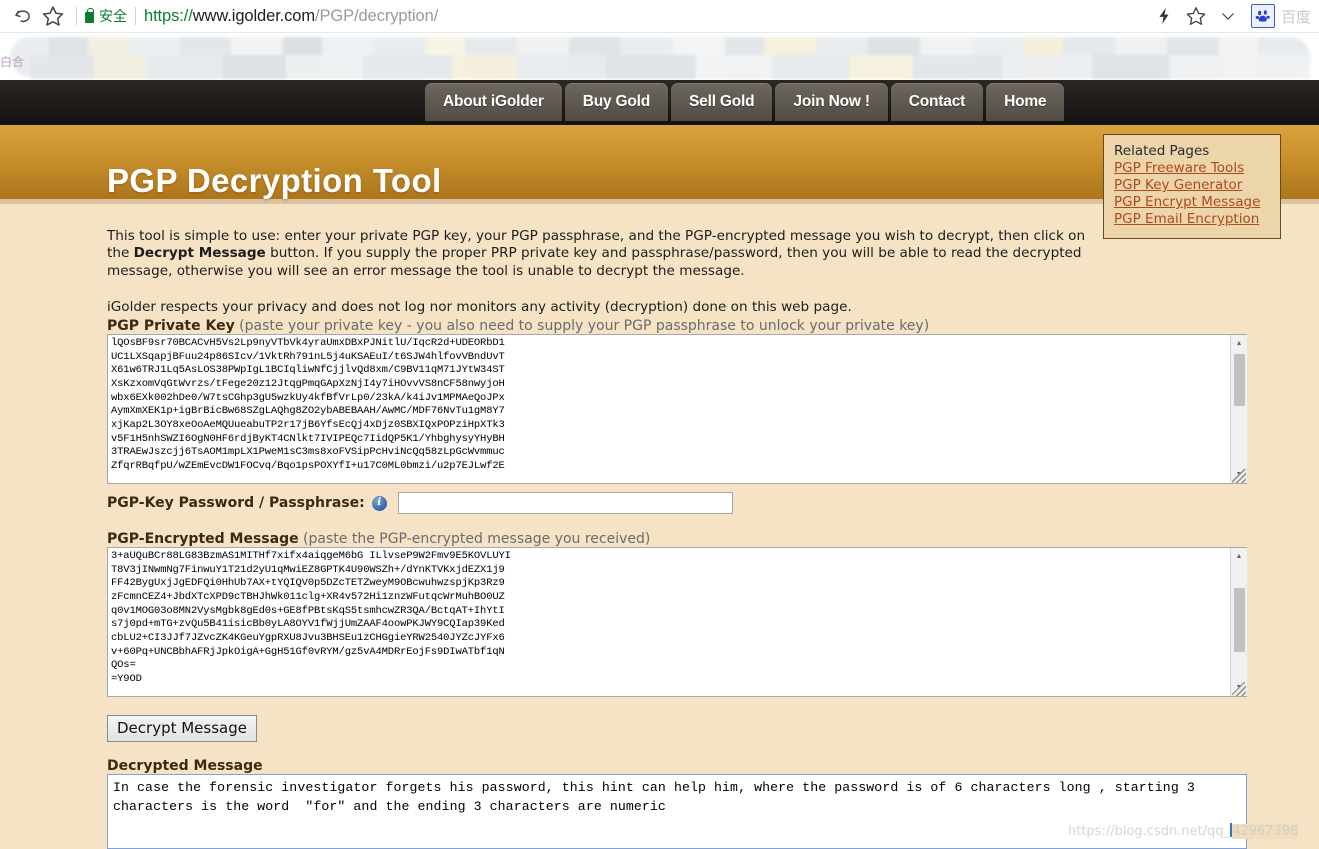 This screenshot has width=1319, height=849. What do you see at coordinates (1265, 831) in the screenshot?
I see `watermark-selected: 42967398` at bounding box center [1265, 831].